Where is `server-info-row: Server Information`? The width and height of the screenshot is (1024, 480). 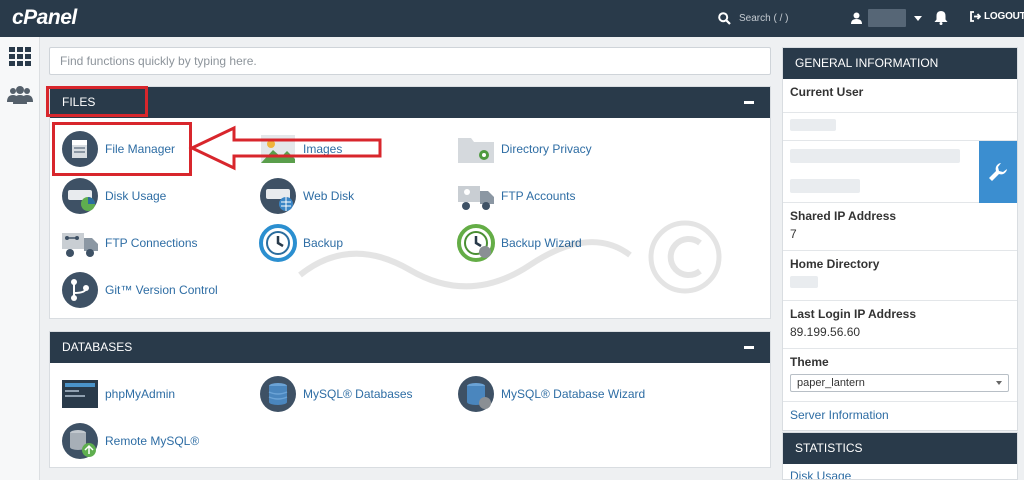 server-info-row: Server Information is located at coordinates (900, 416).